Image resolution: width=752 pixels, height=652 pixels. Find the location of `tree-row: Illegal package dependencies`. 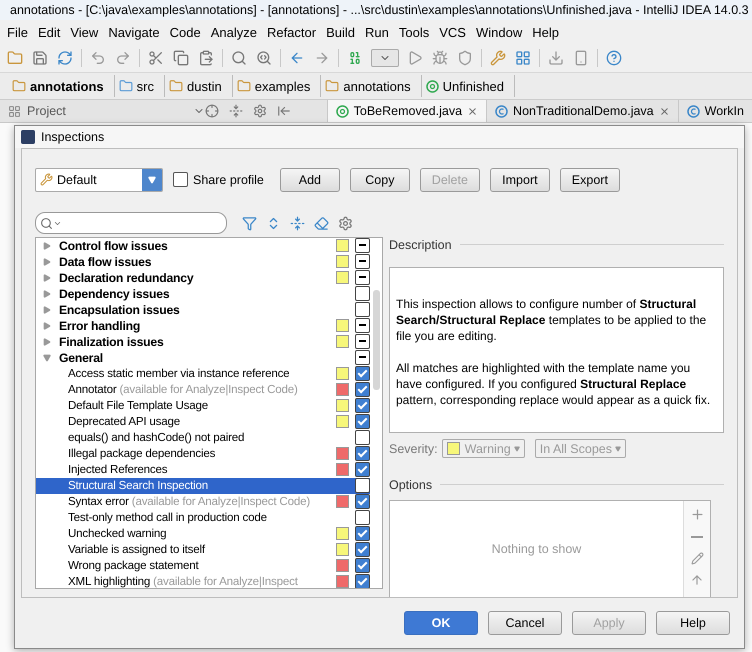

tree-row: Illegal package dependencies is located at coordinates (203, 454).